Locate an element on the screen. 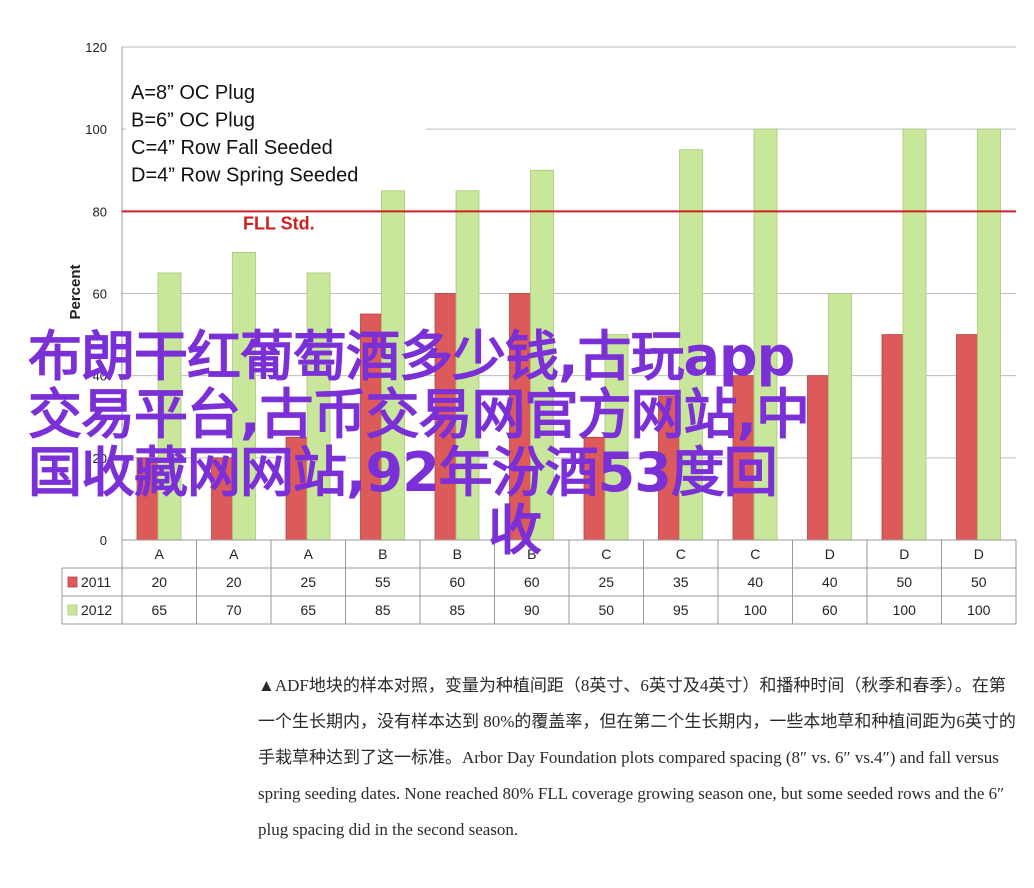 Image resolution: width=1034 pixels, height=888 pixels. bar-2011 is located at coordinates (968, 437).